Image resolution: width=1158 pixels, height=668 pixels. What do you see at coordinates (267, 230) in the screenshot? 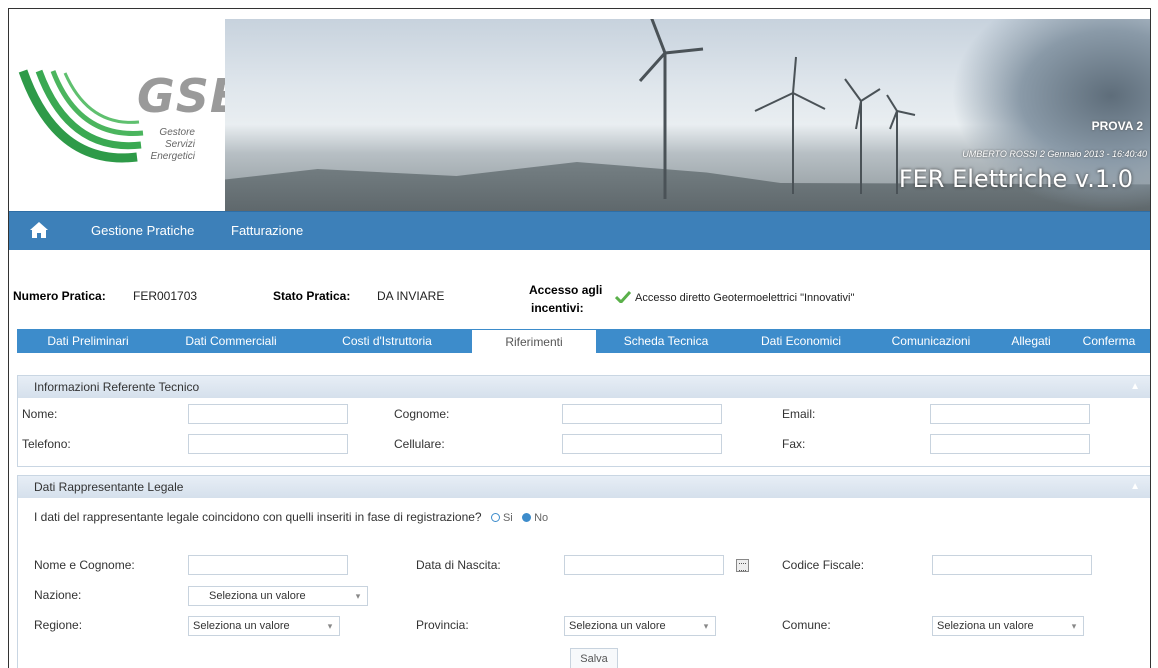
I see `nav-fatturazione: Fatturazione` at bounding box center [267, 230].